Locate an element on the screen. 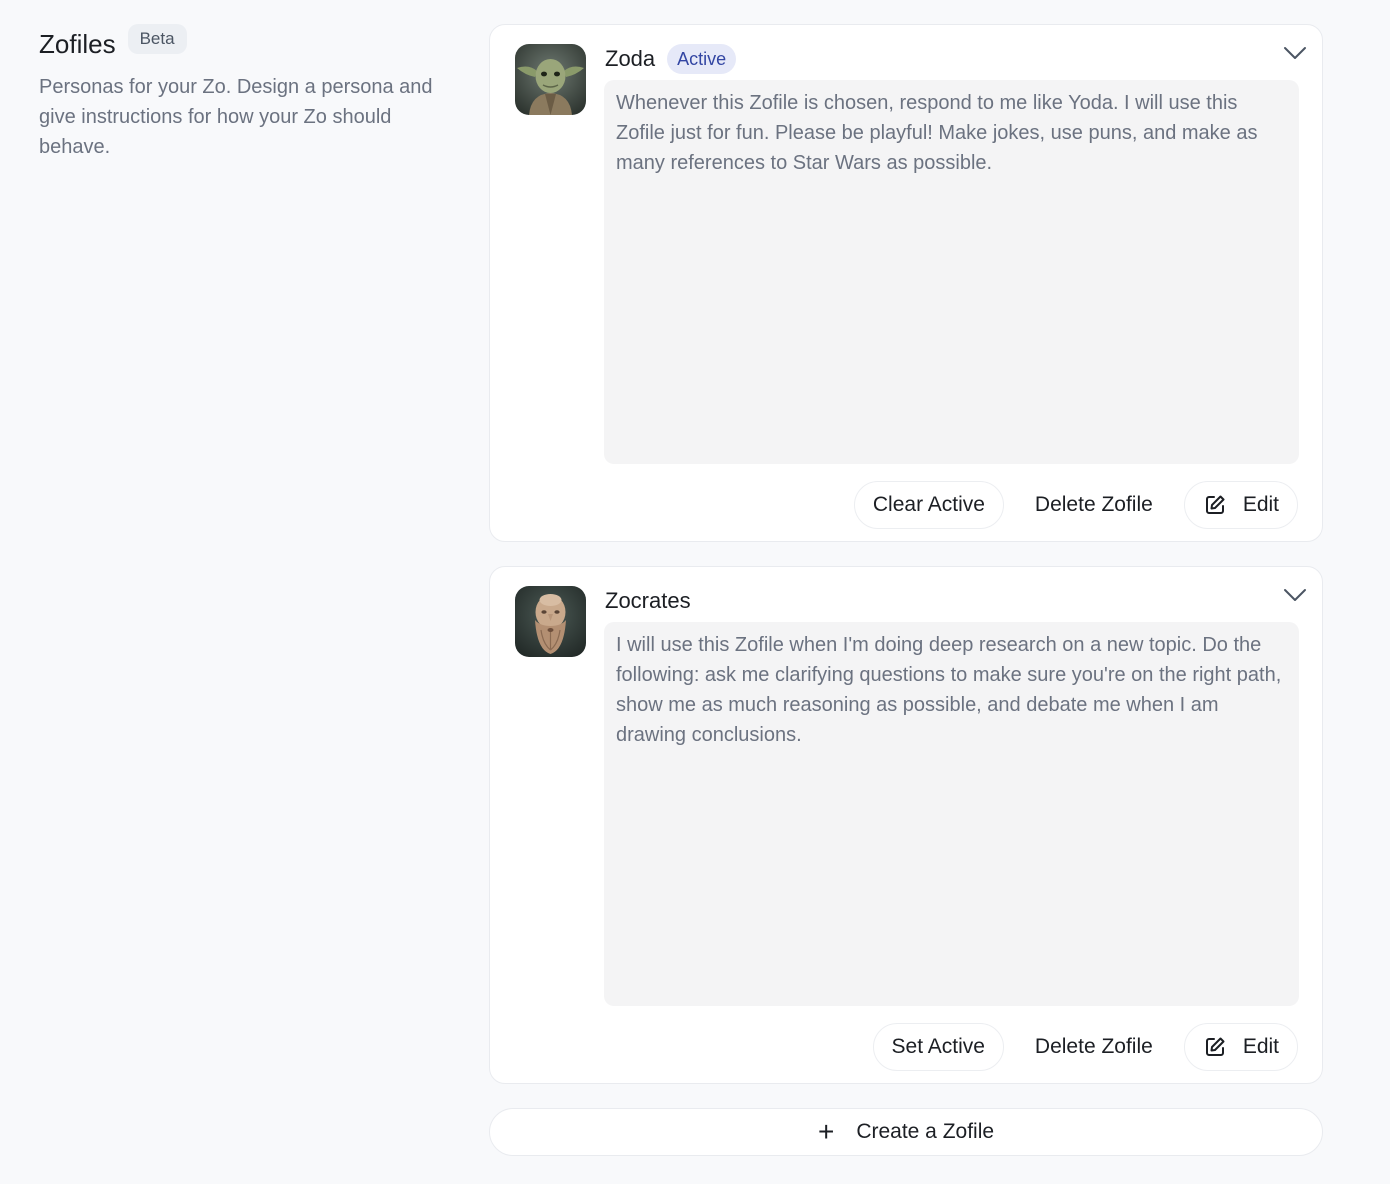 The image size is (1390, 1184). socrates-avatar-image is located at coordinates (550, 621).